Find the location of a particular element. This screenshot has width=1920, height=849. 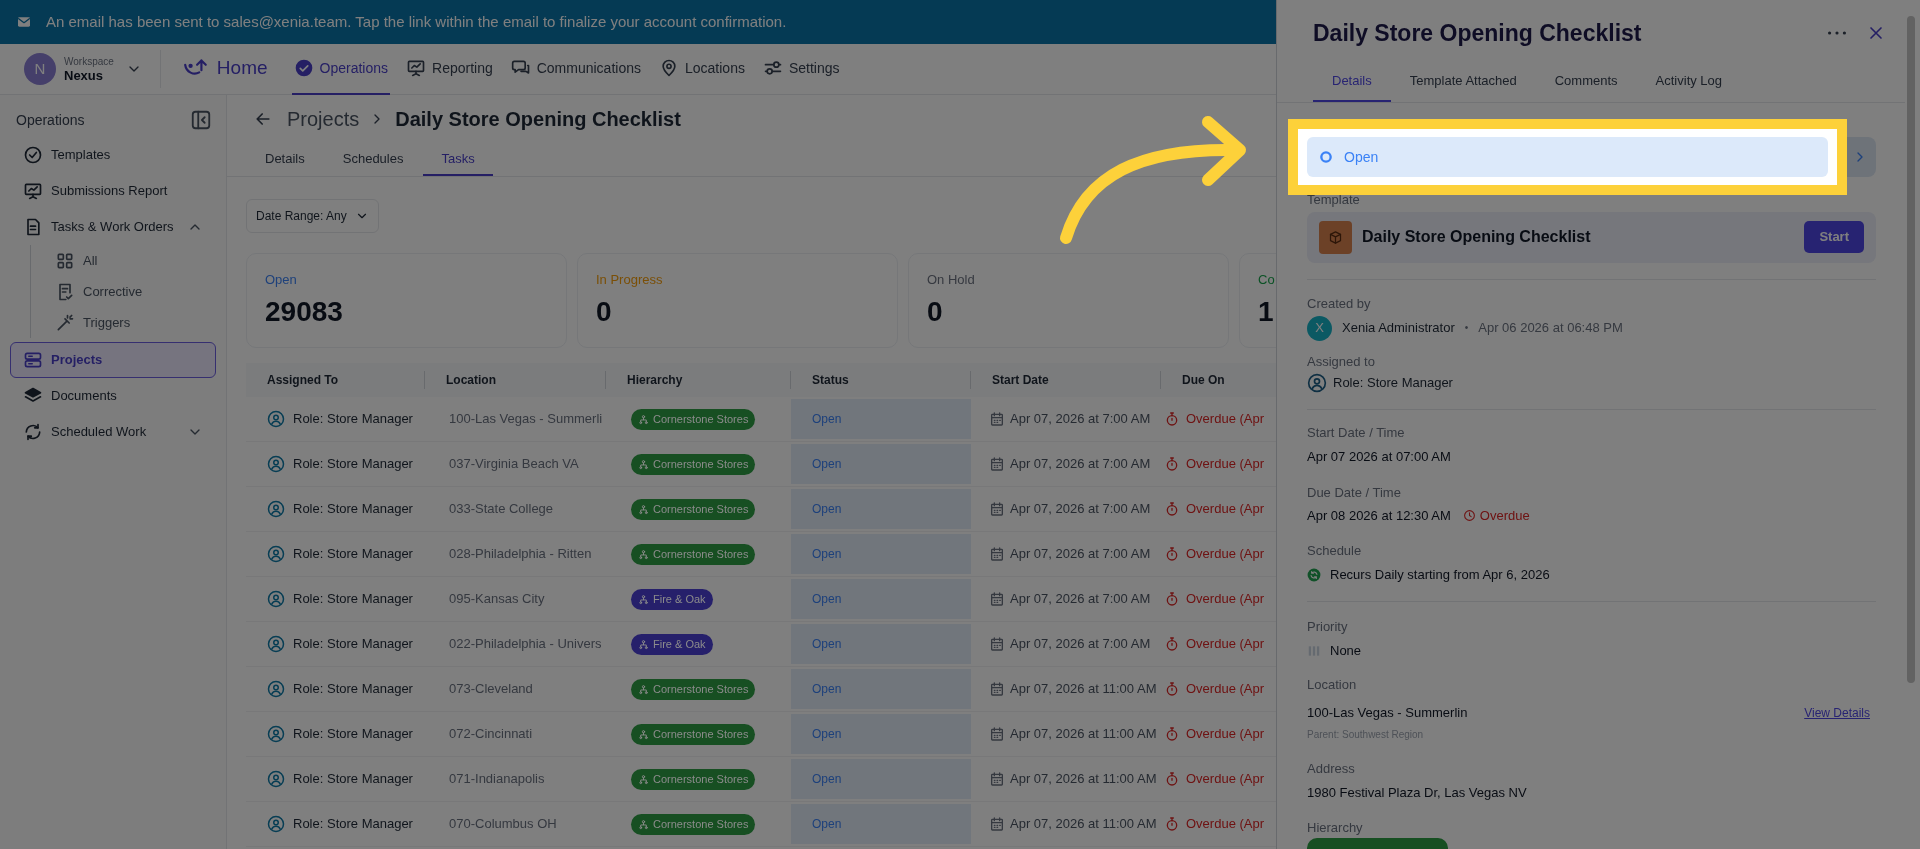

field-label: Priority is located at coordinates (1328, 626).